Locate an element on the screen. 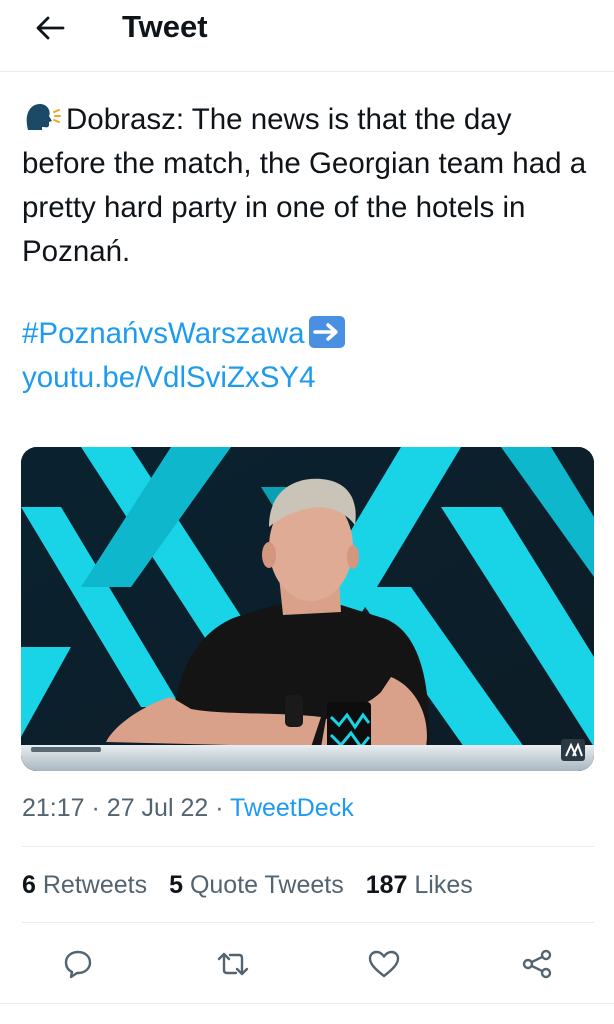 This screenshot has height=1024, width=614. tweet-actions-bar is located at coordinates (307, 965).